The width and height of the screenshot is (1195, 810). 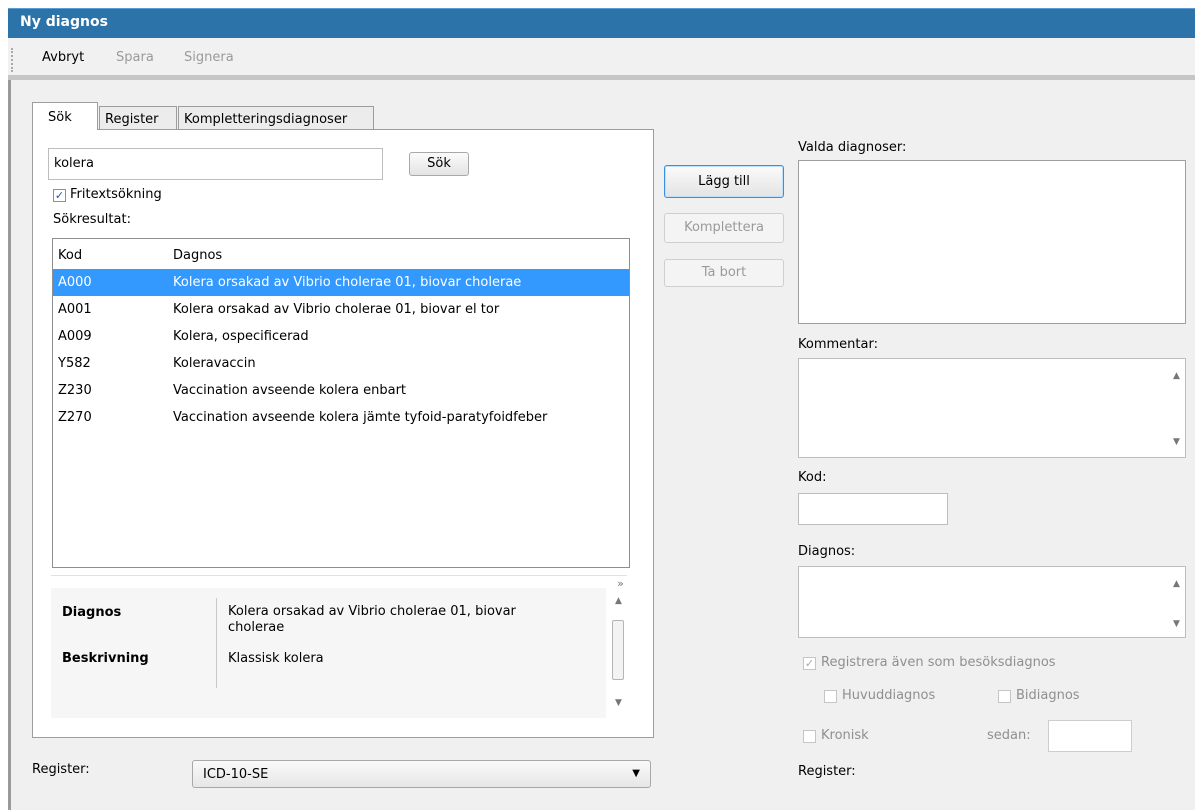 I want to click on details-description-value: Klassisk kolera, so click(x=276, y=658).